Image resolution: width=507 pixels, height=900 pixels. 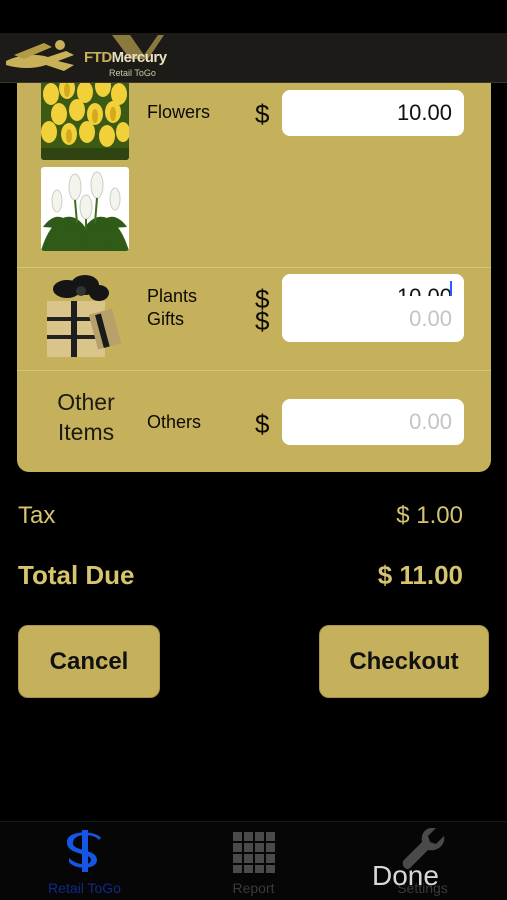 What do you see at coordinates (253, 58) in the screenshot?
I see `app-header: FTDMercury Retail ToGo` at bounding box center [253, 58].